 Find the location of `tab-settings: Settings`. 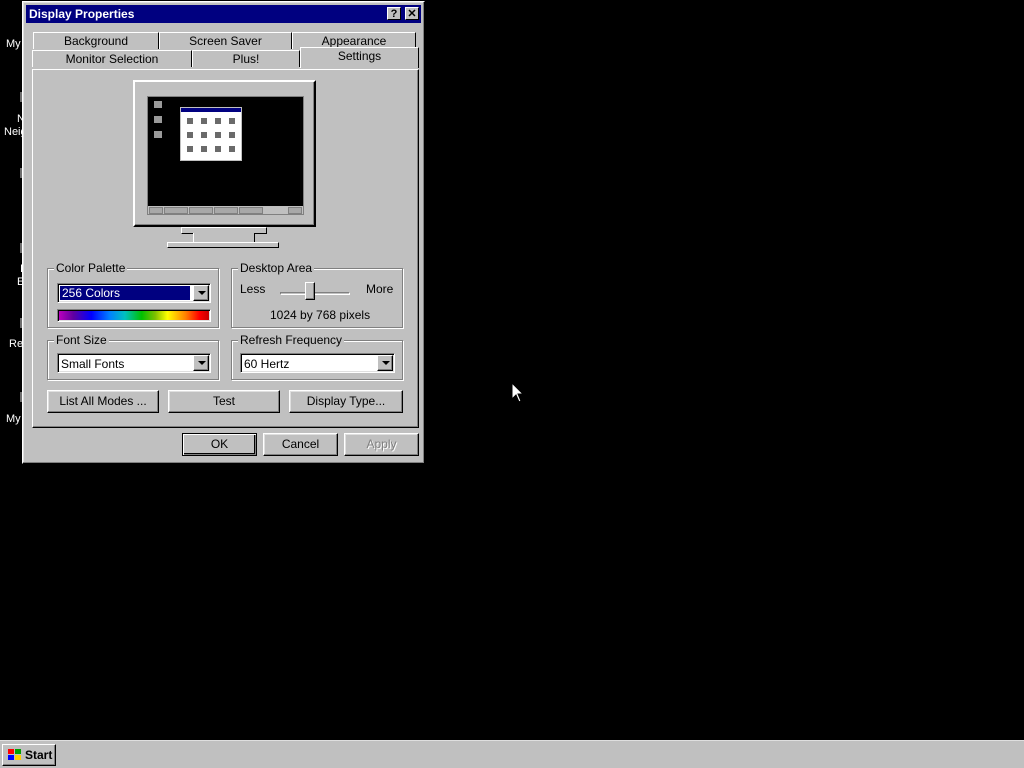

tab-settings: Settings is located at coordinates (359, 57).